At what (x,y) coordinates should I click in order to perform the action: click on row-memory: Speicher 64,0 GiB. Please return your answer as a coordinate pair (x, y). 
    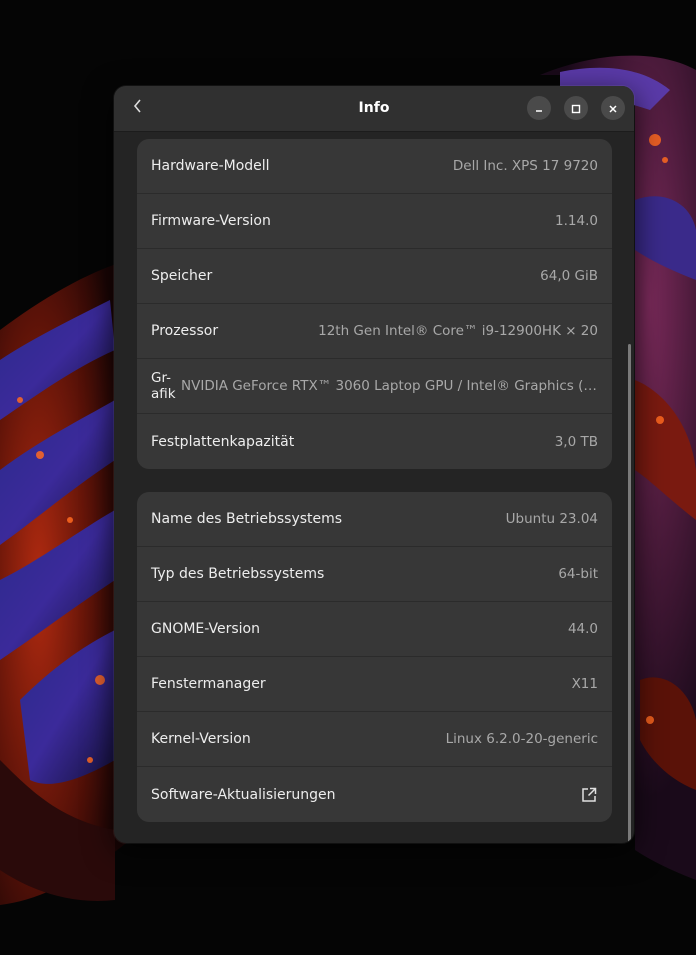
    Looking at the image, I should click on (374, 276).